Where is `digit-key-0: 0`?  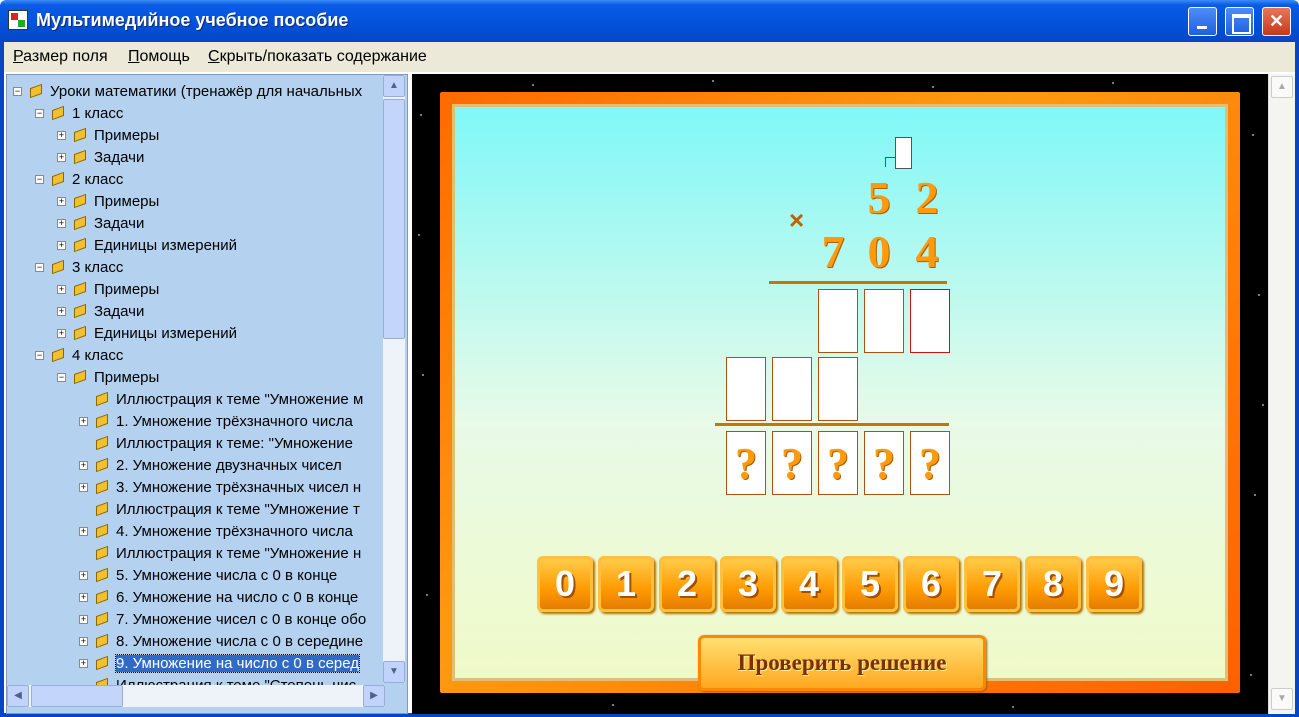 digit-key-0: 0 is located at coordinates (565, 584).